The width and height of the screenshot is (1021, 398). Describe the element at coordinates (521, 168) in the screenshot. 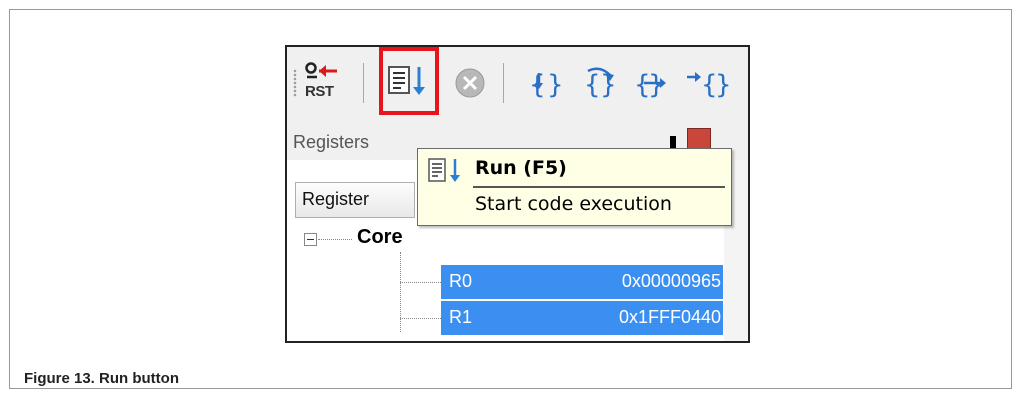

I see `tooltip-title: Run (F5)` at that location.